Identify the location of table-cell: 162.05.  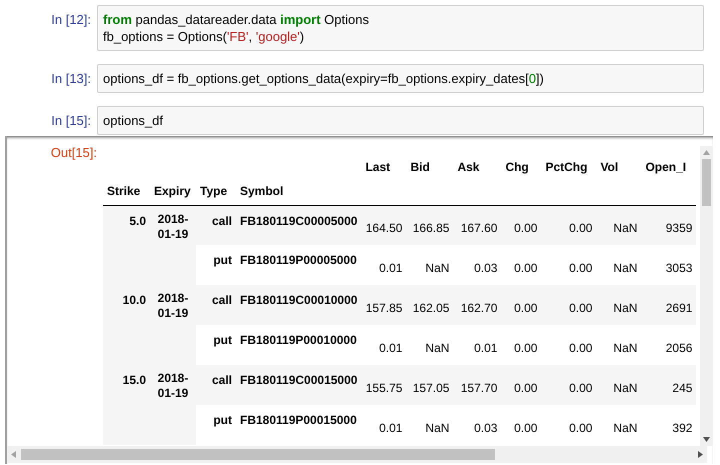
(430, 305).